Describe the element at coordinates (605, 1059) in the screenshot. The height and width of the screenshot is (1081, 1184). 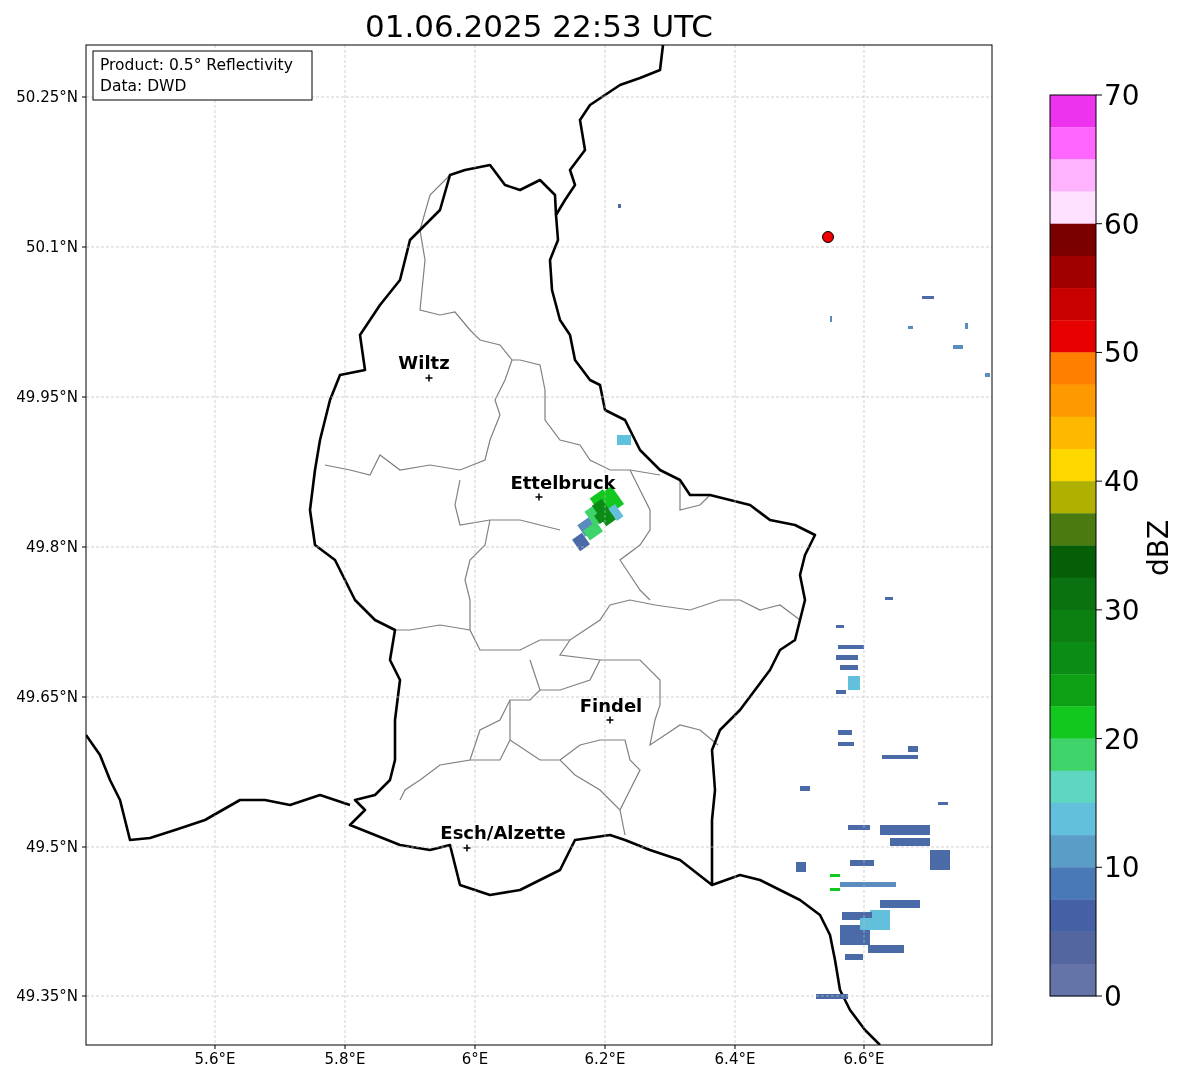
I see `x-tick-label: 6.2°E` at that location.